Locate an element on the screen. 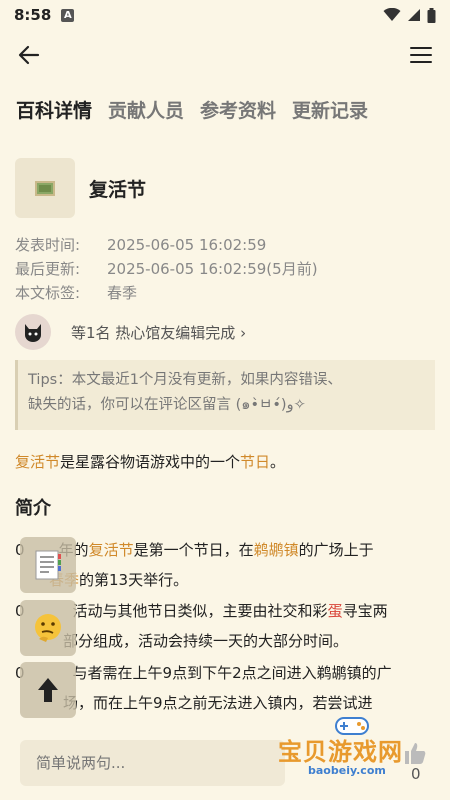 The height and width of the screenshot is (800, 450). tag-spring: 春季 is located at coordinates (122, 293).